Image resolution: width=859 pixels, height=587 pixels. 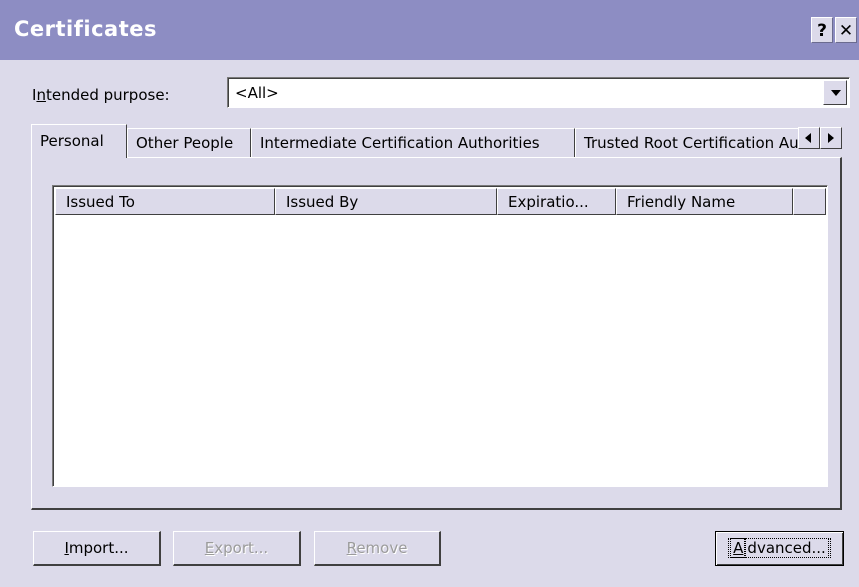 I want to click on column-friendly-name: Friendly Name, so click(x=704, y=201).